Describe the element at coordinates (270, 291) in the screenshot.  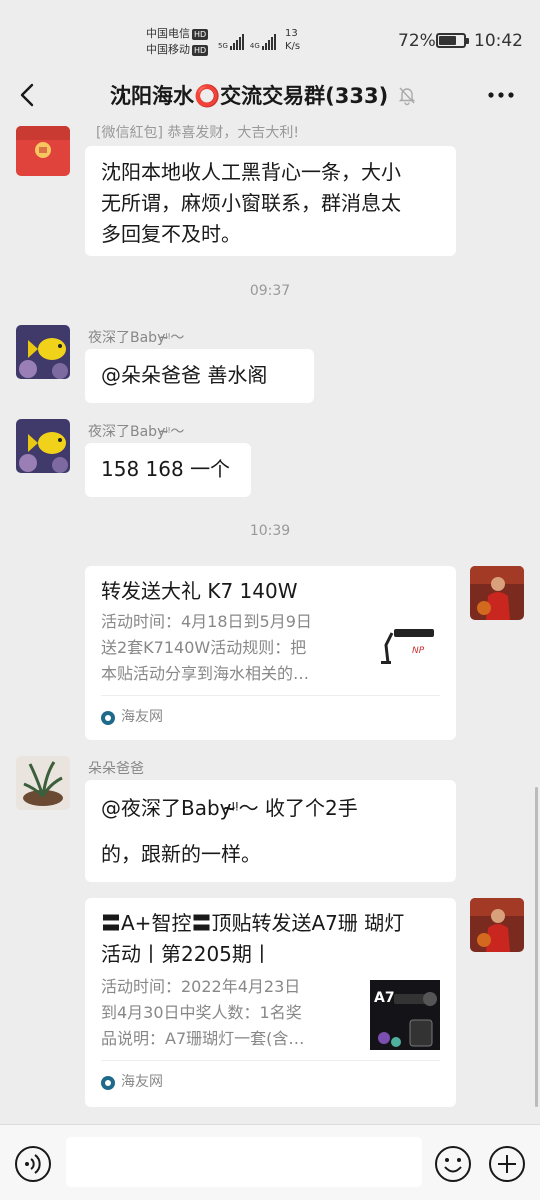
I see `timestamp: 09:37` at that location.